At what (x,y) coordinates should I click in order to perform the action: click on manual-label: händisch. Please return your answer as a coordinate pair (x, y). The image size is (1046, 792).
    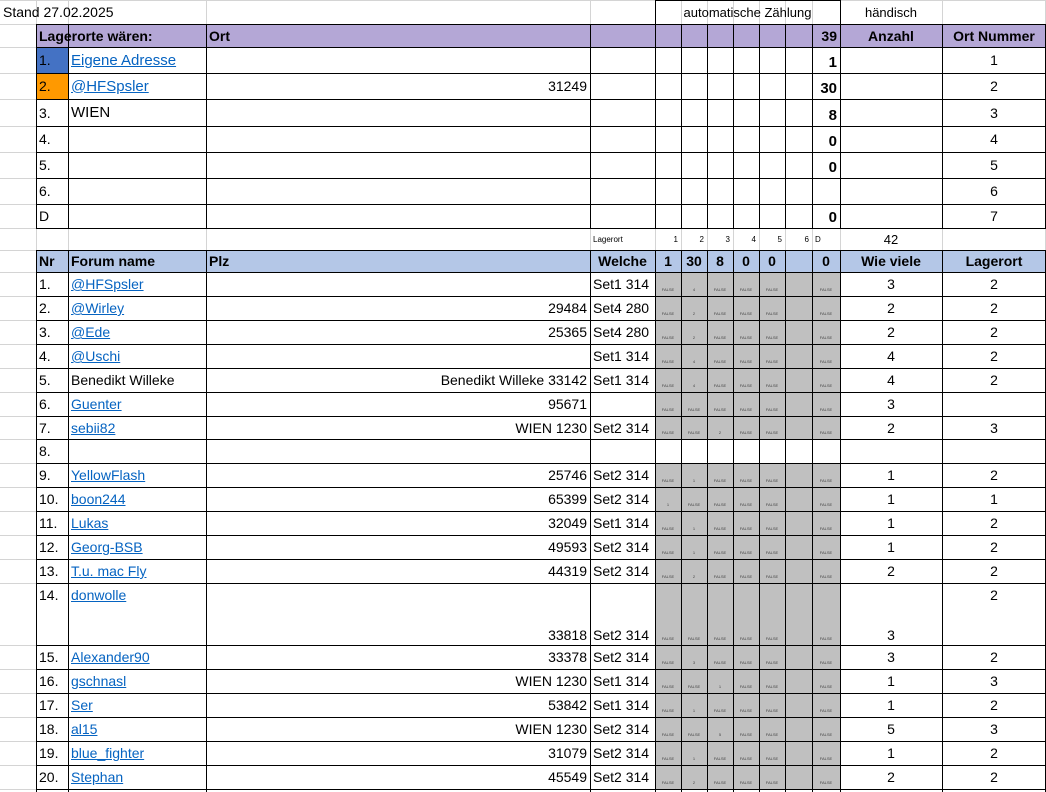
    Looking at the image, I should click on (891, 12).